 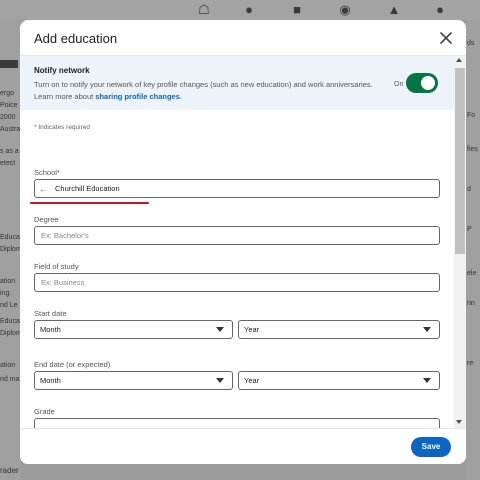 What do you see at coordinates (459, 60) in the screenshot?
I see `scroll-up-arrow-icon` at bounding box center [459, 60].